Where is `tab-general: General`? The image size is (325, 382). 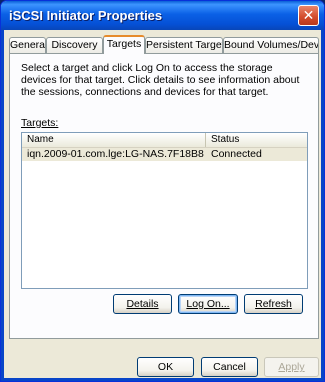 tab-general: General is located at coordinates (27, 45).